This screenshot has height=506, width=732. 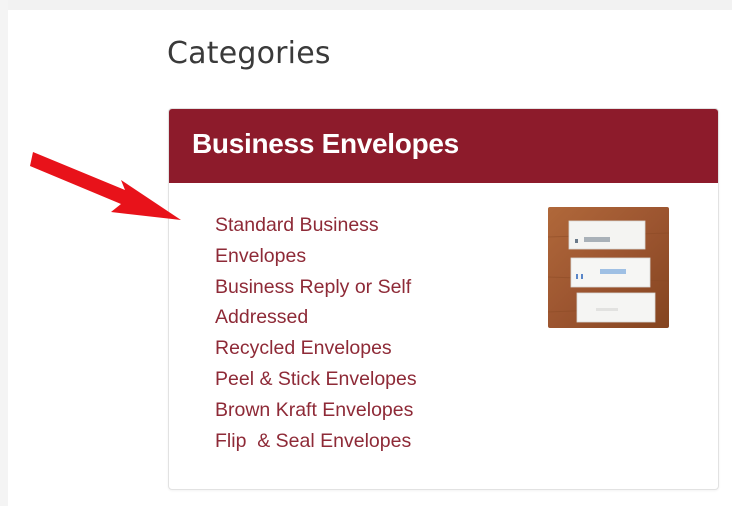 What do you see at coordinates (366, 5) in the screenshot?
I see `top-strip` at bounding box center [366, 5].